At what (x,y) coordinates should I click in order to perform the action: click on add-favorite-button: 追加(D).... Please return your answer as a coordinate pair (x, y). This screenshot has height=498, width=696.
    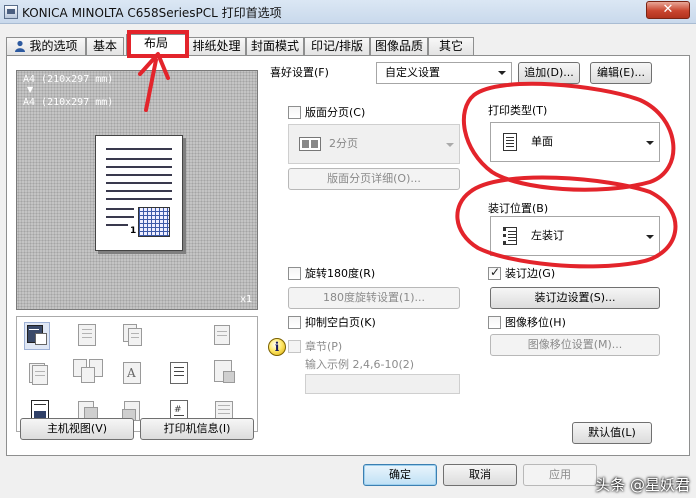
    Looking at the image, I should click on (549, 73).